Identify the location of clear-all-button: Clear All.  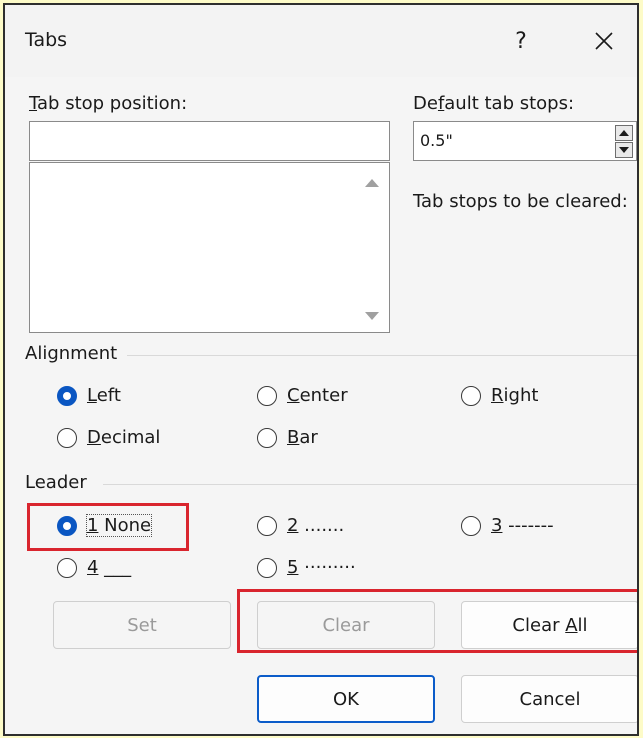
(549, 625).